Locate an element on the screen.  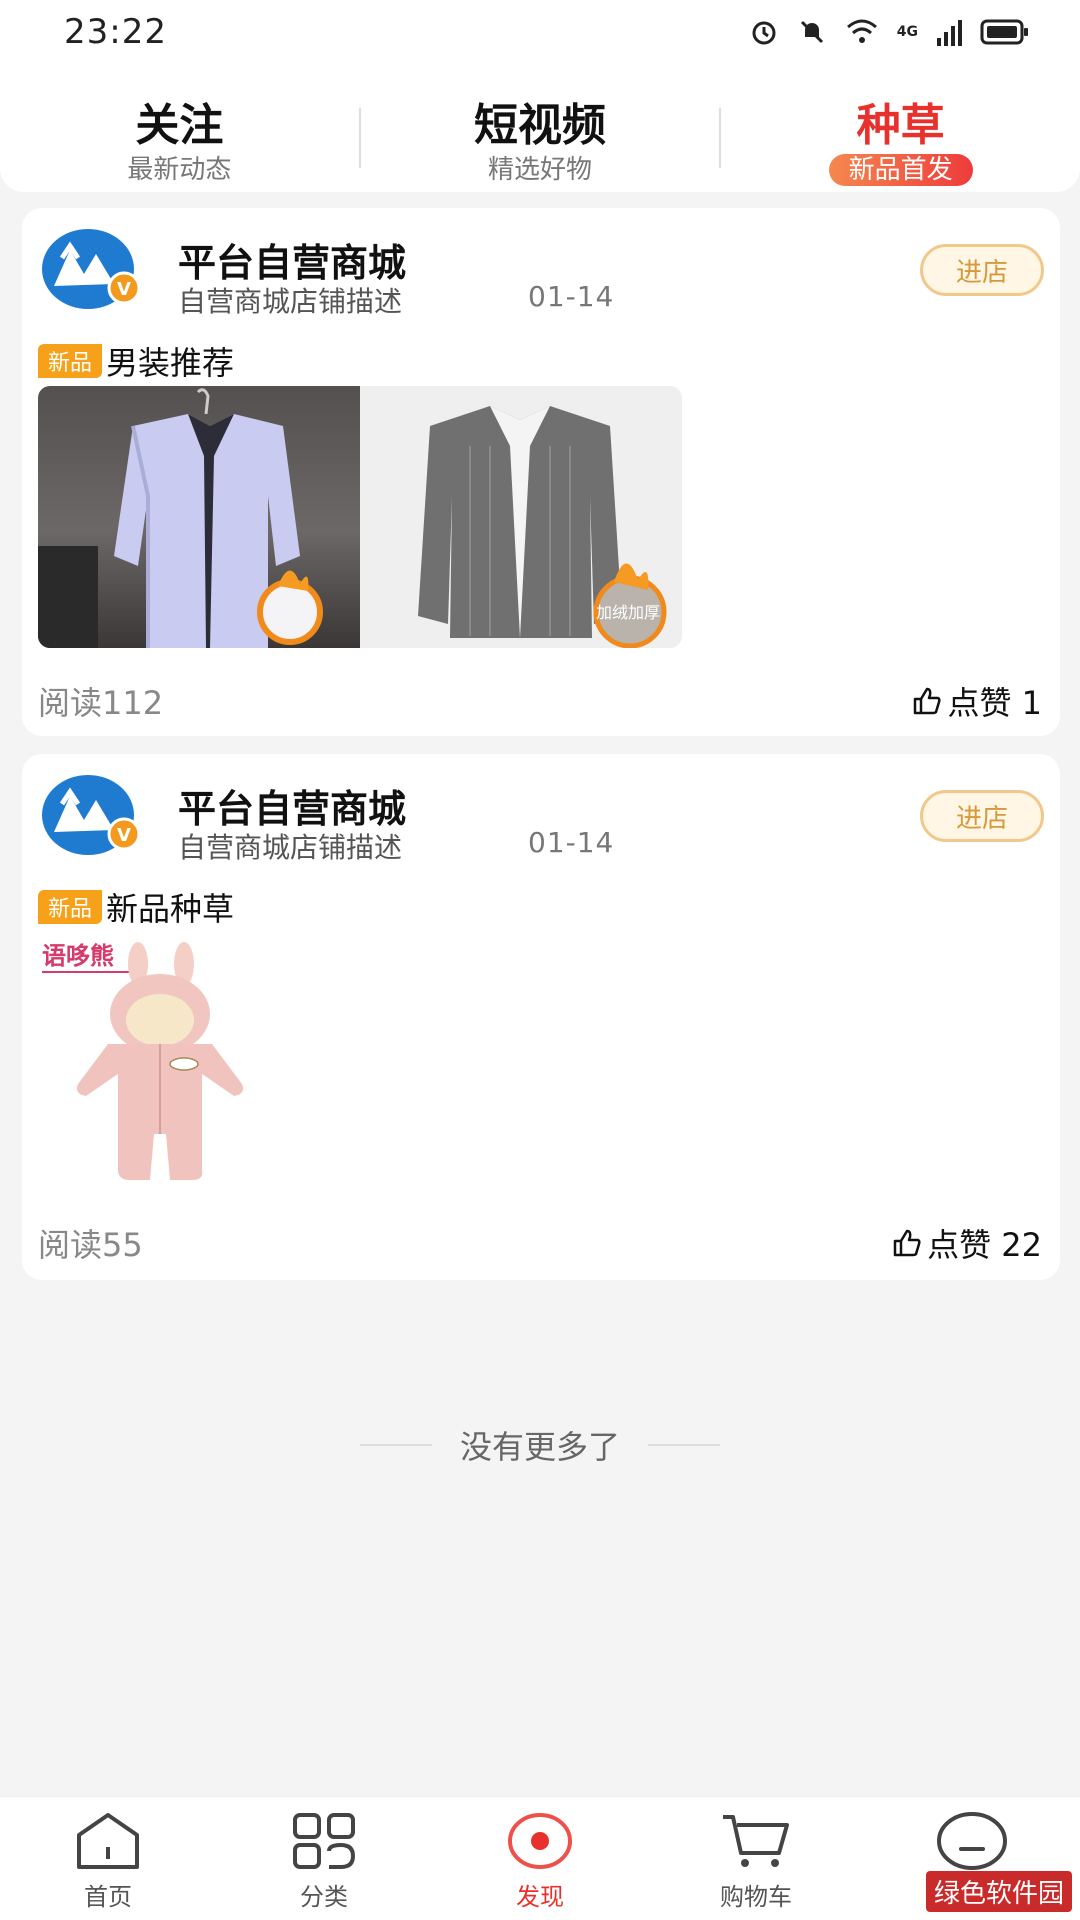
top-tab-bar: 关注 最新动态 短视频 精选好物 种草 新品首发 is located at coordinates (540, 128).